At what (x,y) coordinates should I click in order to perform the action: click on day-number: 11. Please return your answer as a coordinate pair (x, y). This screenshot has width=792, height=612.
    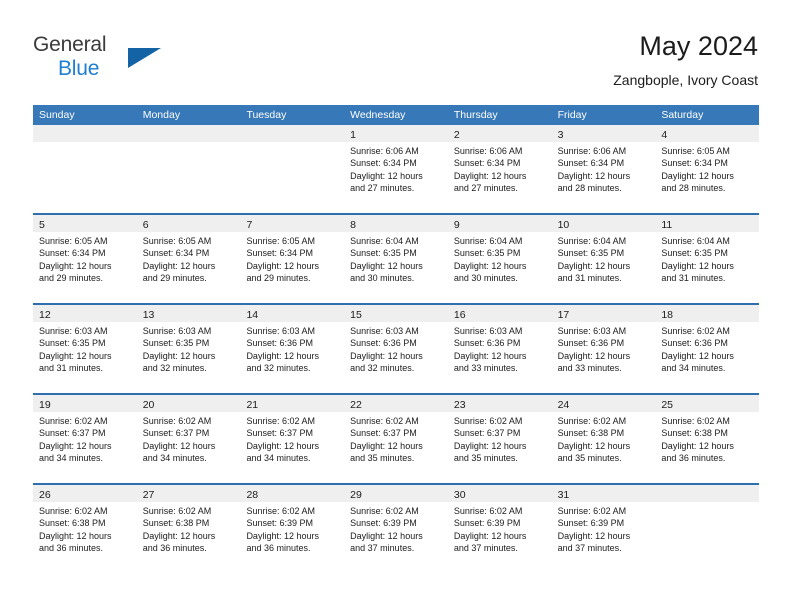
    Looking at the image, I should click on (667, 225).